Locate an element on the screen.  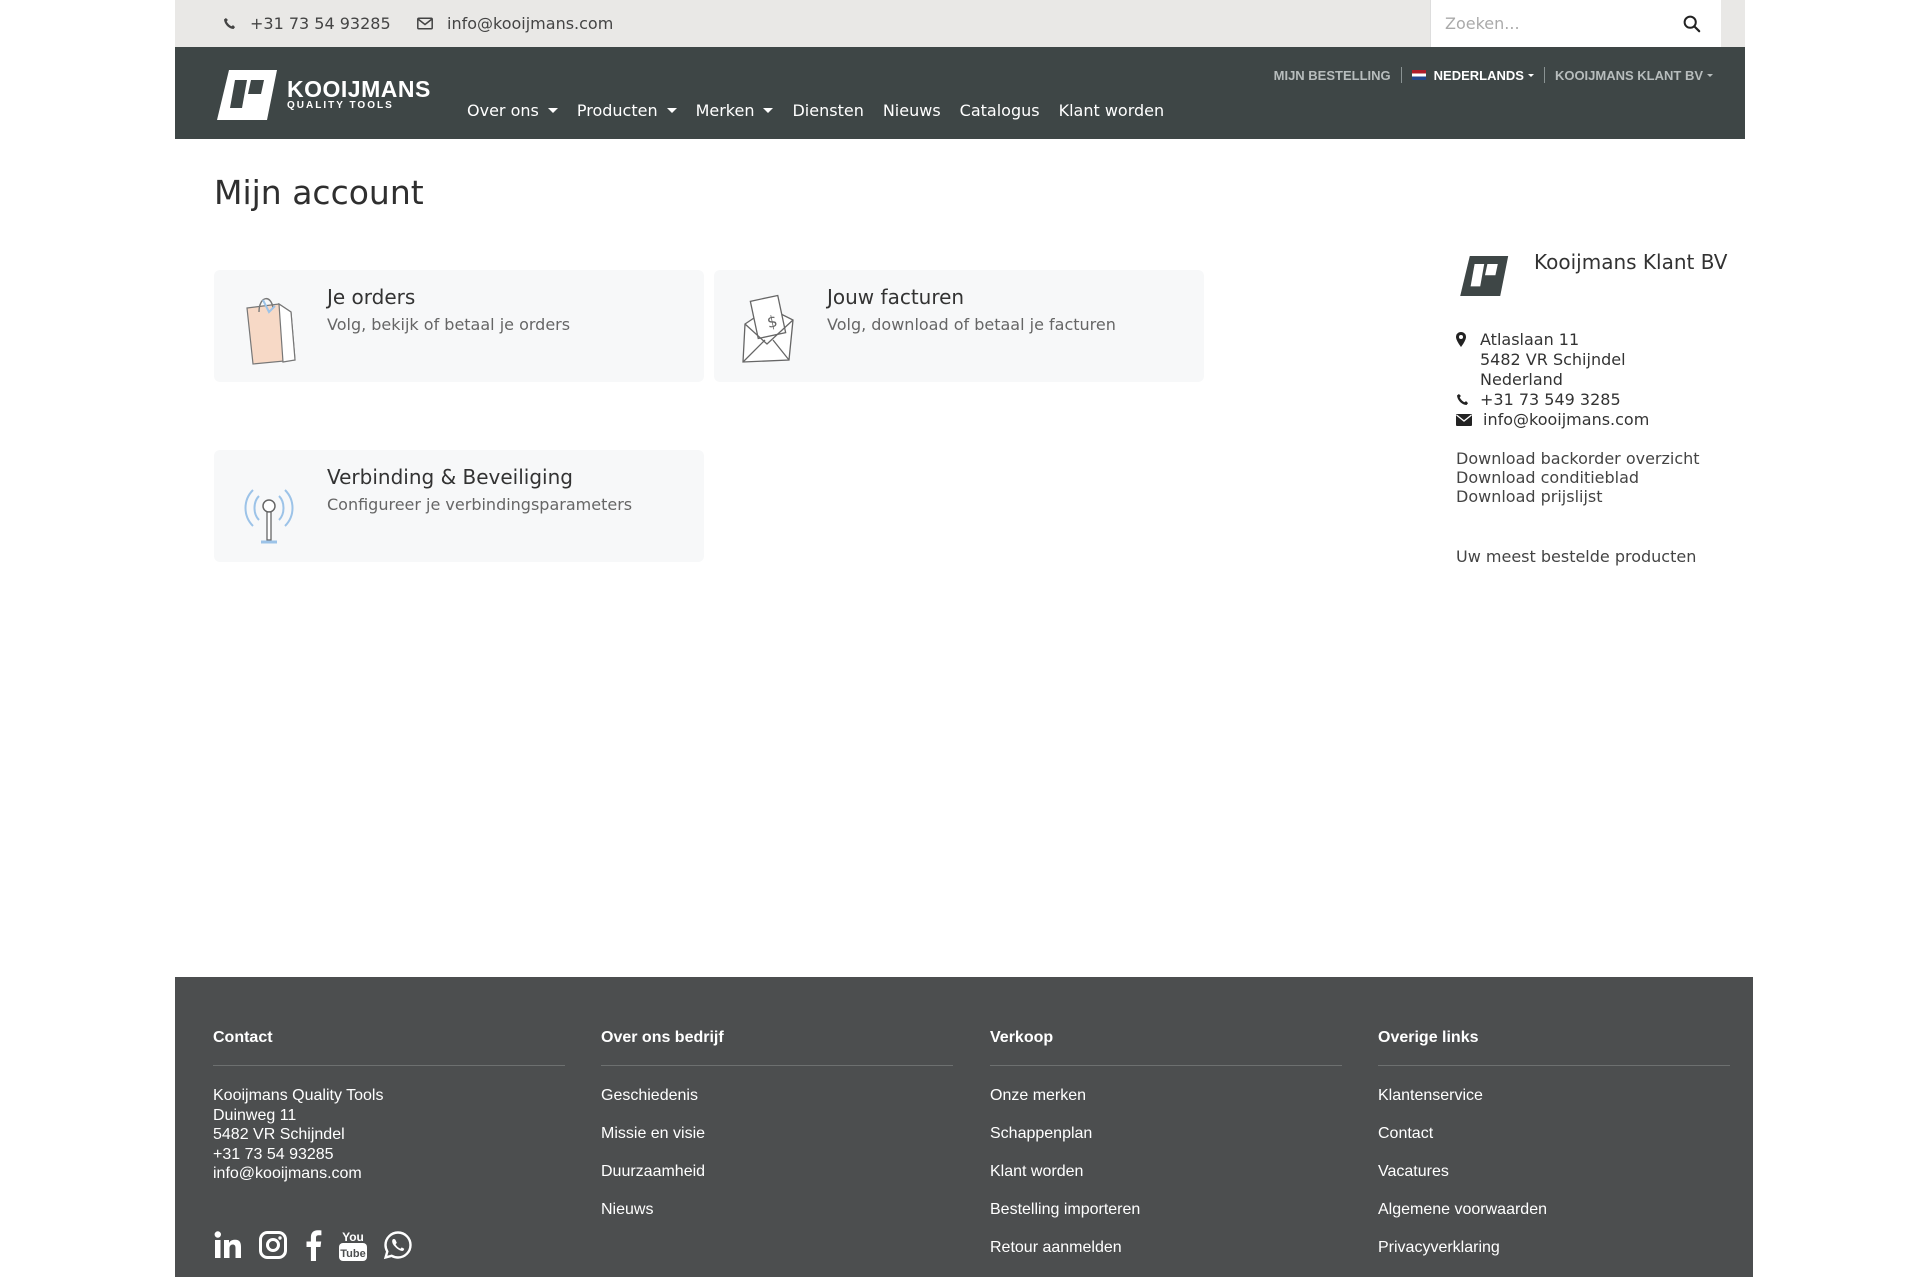
most-ordered-products-link: Uw meest bestelde producten is located at coordinates (1576, 556).